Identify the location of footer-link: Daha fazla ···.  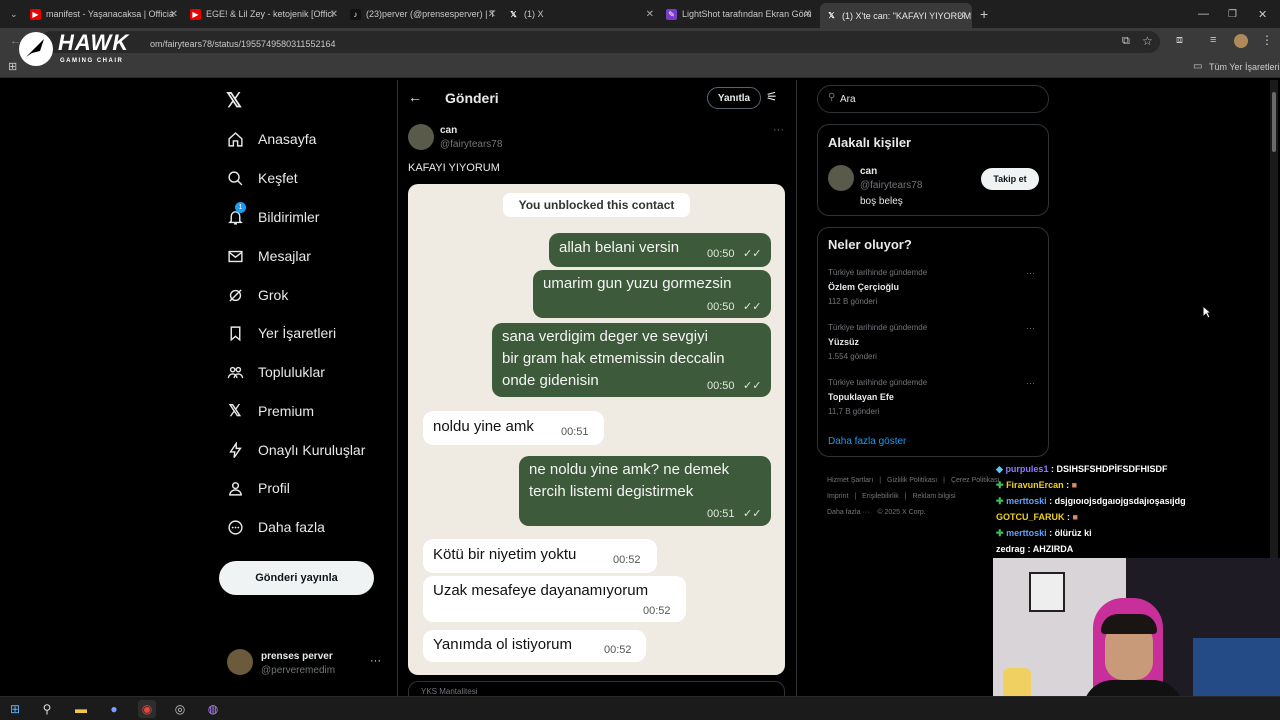
(848, 512).